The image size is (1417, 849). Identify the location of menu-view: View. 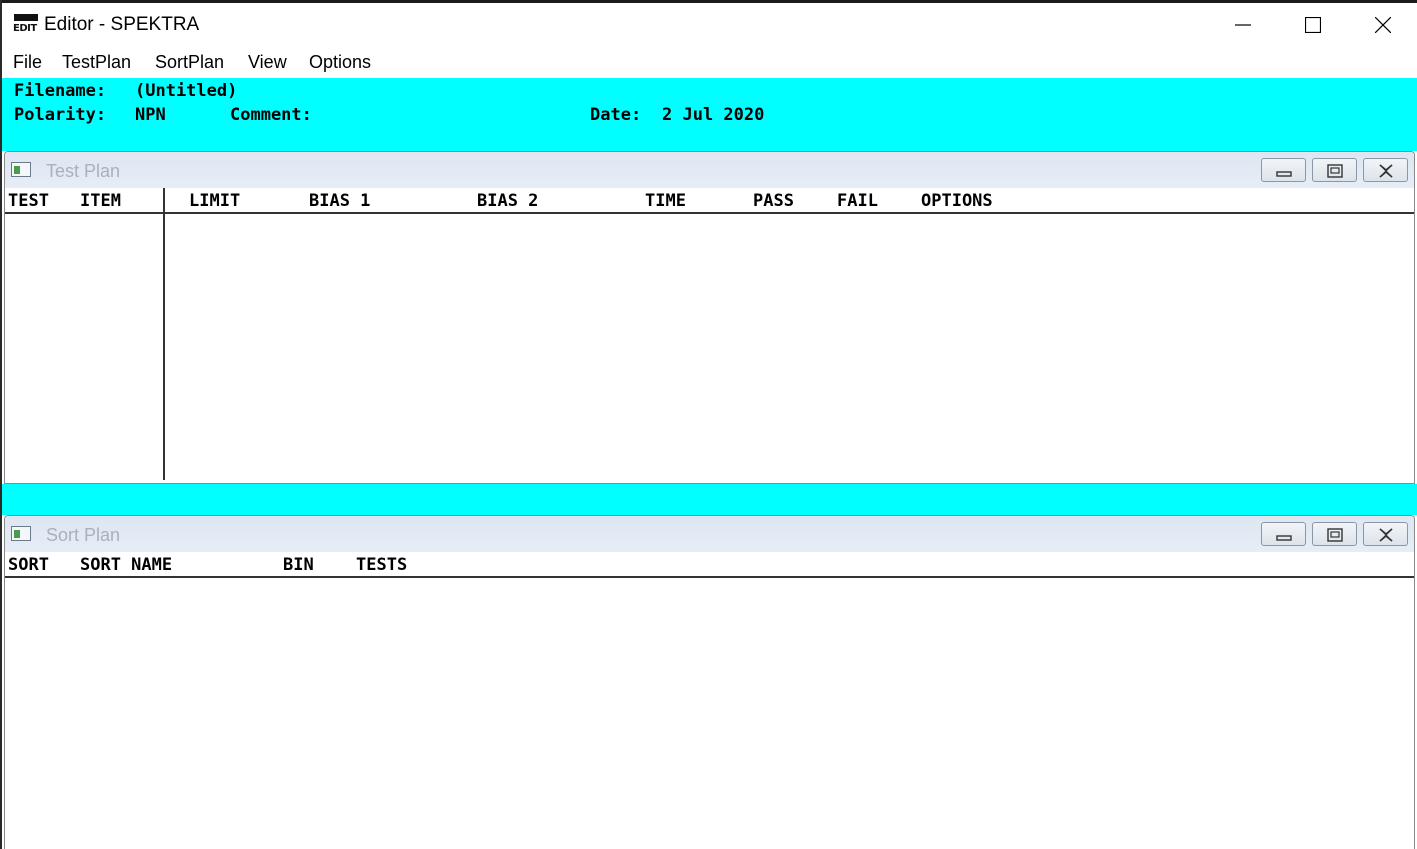
(267, 62).